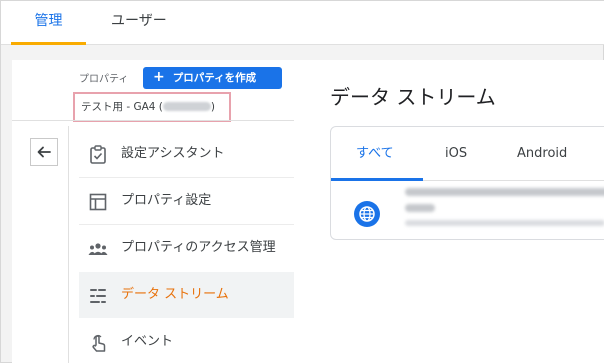 This screenshot has width=604, height=363. Describe the element at coordinates (153, 120) in the screenshot. I see `property-divider` at that location.